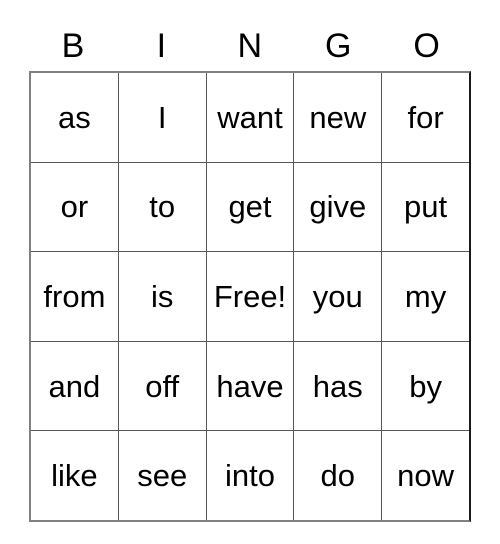 This screenshot has width=500, height=544. I want to click on bingo-cell-label: see, so click(162, 476).